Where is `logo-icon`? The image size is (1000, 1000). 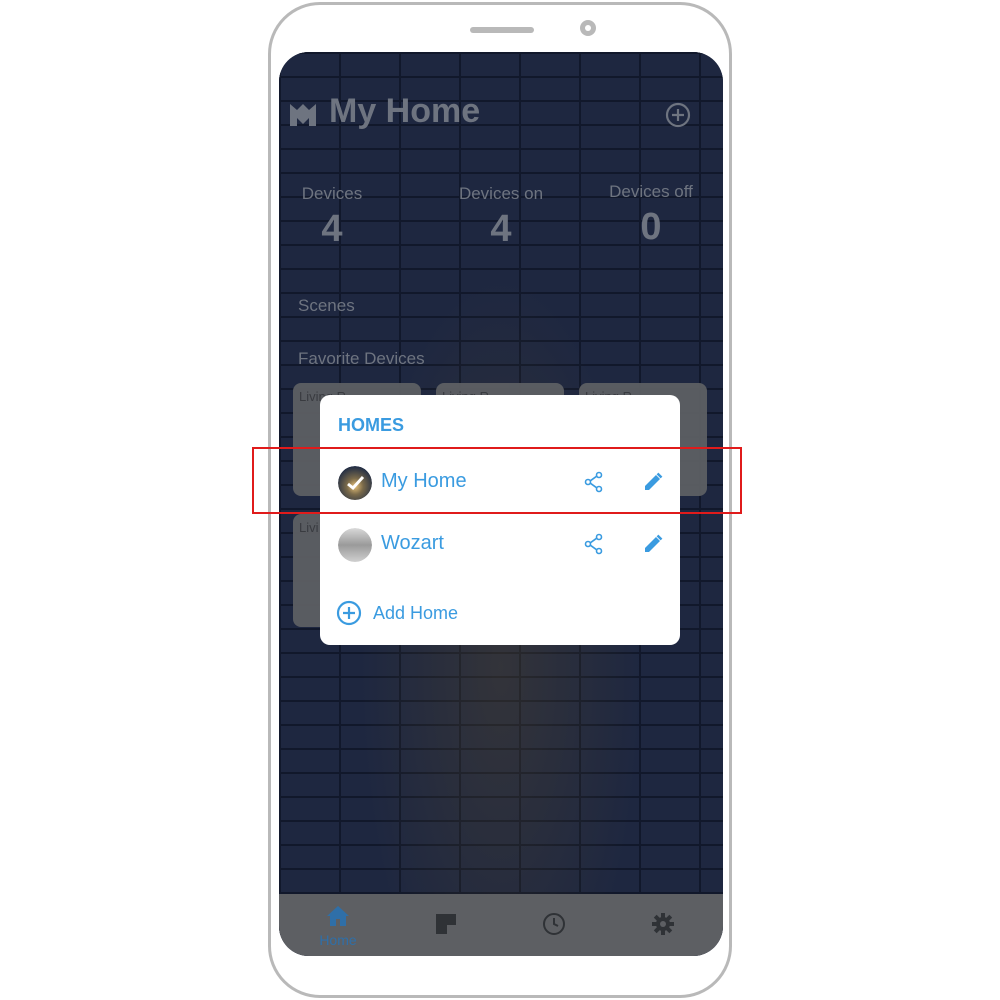 logo-icon is located at coordinates (303, 115).